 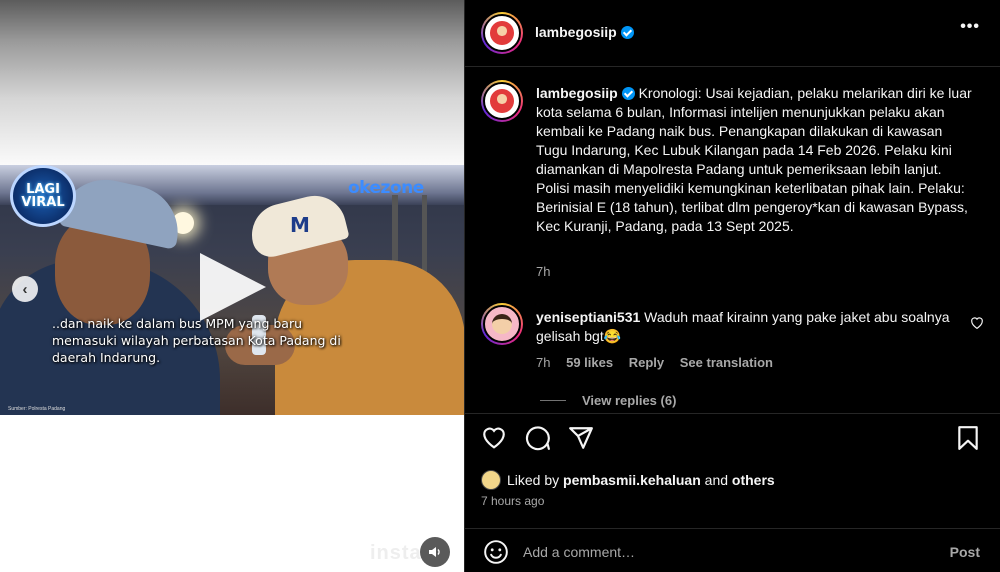 What do you see at coordinates (512, 501) in the screenshot?
I see `post-age: 7 hours ago` at bounding box center [512, 501].